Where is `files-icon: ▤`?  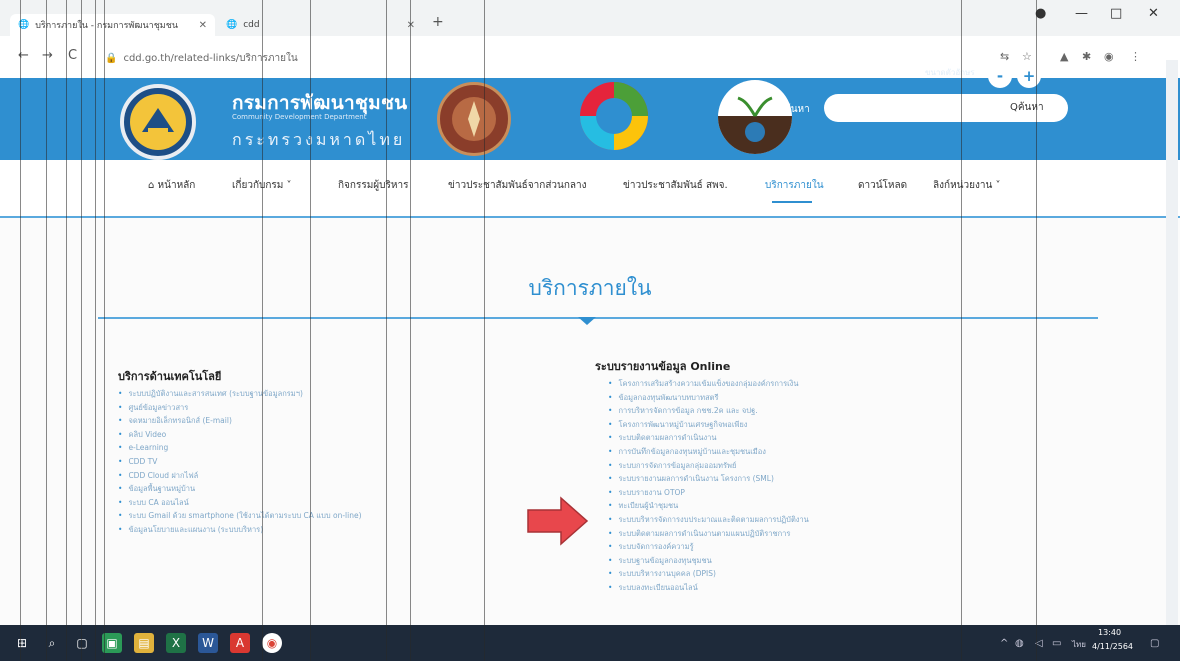
files-icon: ▤ is located at coordinates (144, 643).